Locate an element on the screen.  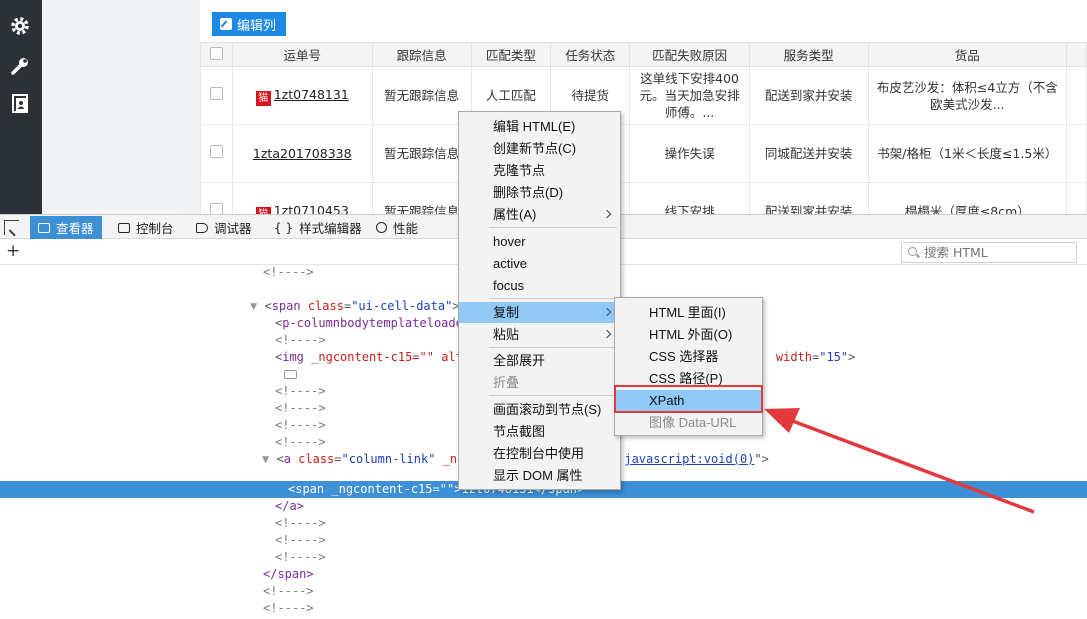
annotation-arrow is located at coordinates (899, 461).